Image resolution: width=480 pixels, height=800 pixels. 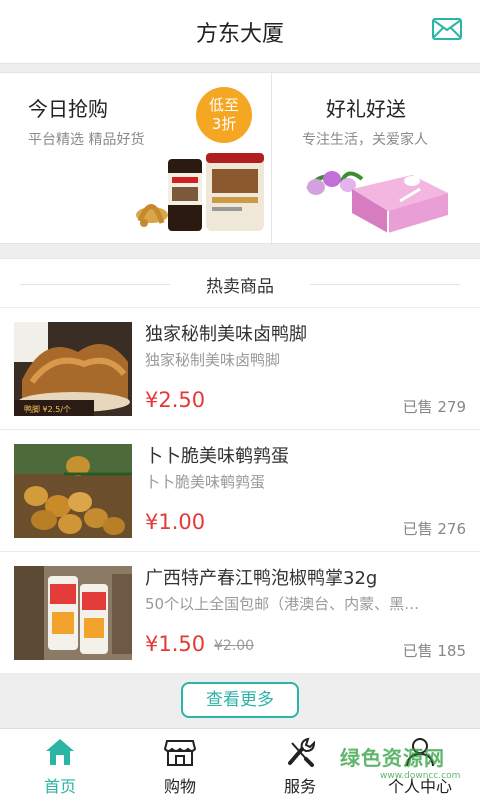 What do you see at coordinates (261, 578) in the screenshot?
I see `product-name: 广西特产春江鸭泡椒鸭掌32g` at bounding box center [261, 578].